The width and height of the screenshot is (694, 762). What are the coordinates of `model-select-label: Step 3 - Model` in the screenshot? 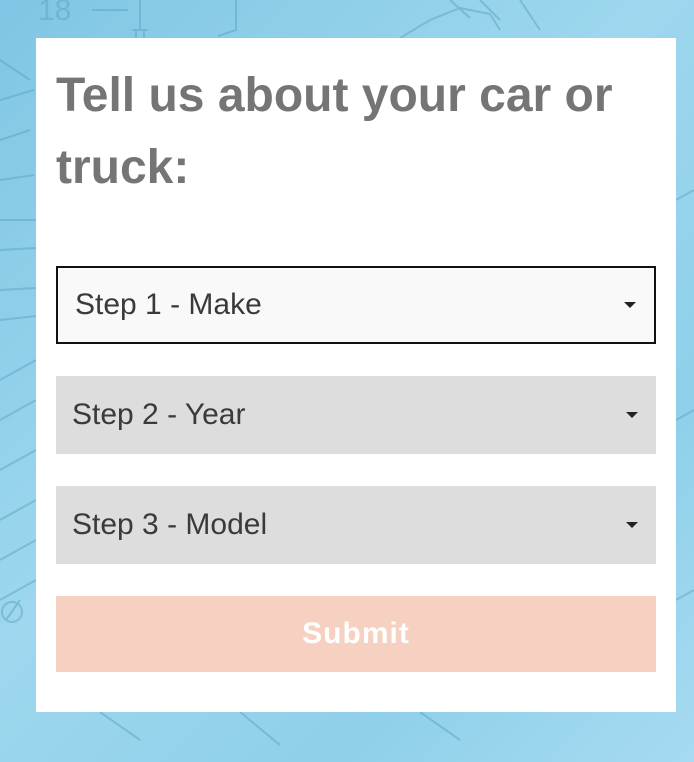 It's located at (170, 524).